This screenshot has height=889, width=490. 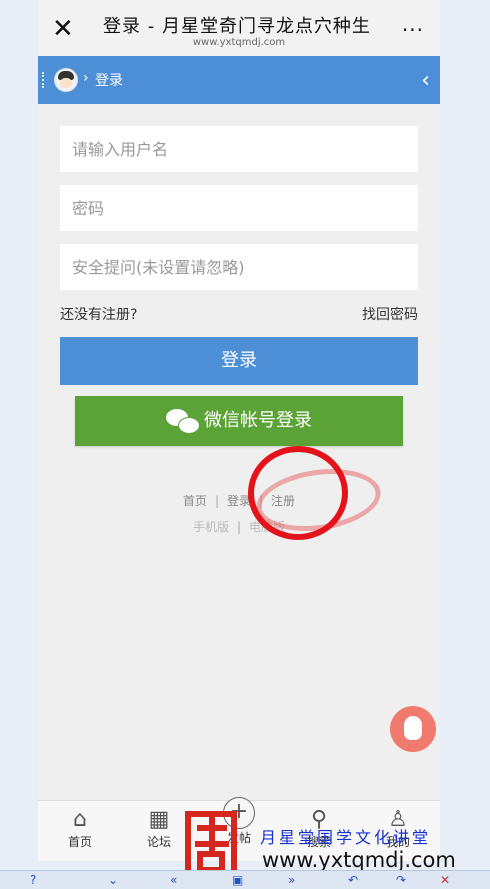 I want to click on watermark-url: www.yxtqmdj.com, so click(x=359, y=860).